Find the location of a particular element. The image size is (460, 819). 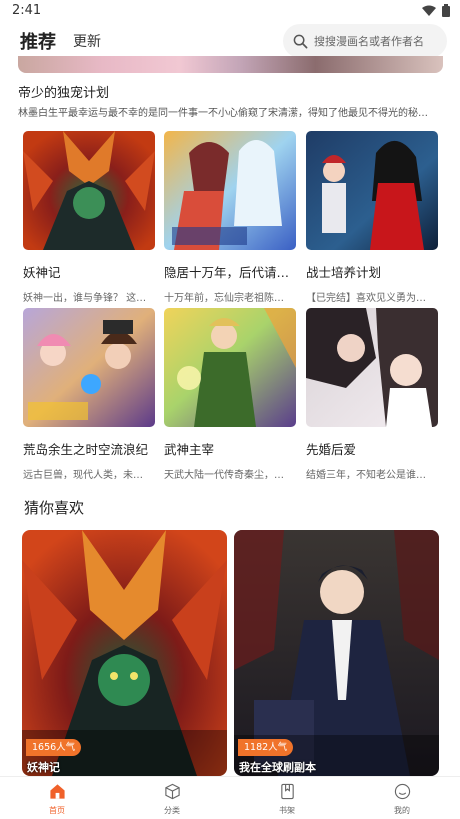

bookshelf-icon is located at coordinates (287, 791).